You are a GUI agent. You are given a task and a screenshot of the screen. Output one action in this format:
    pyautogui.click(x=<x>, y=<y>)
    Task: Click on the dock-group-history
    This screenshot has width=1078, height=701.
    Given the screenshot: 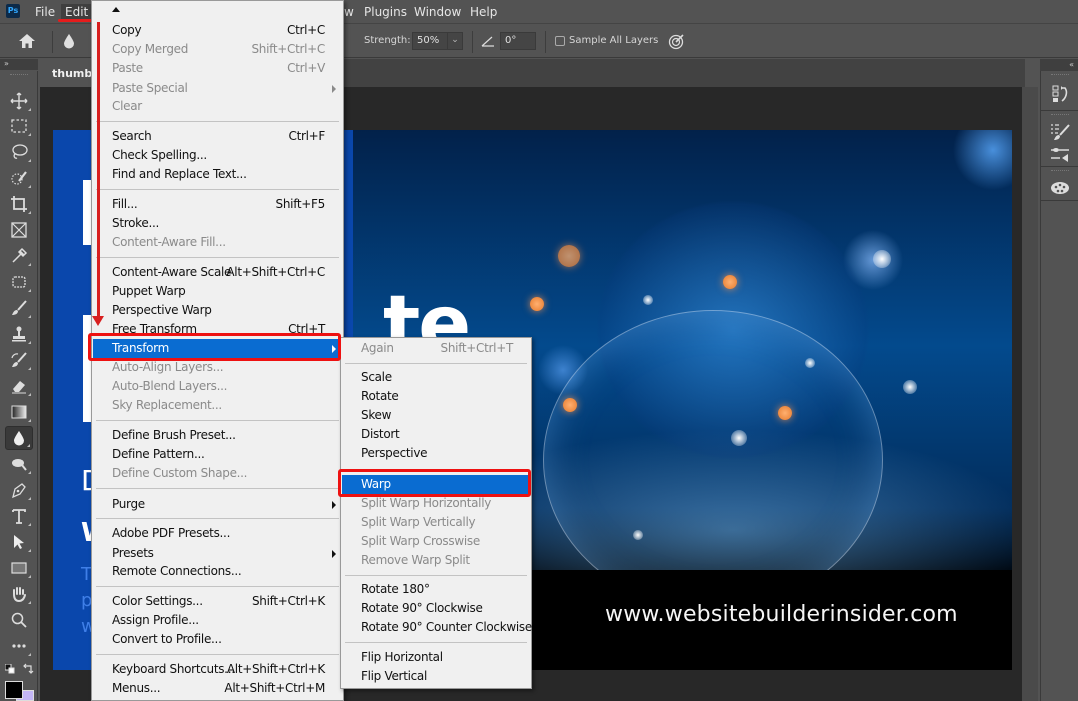 What is the action you would take?
    pyautogui.click(x=1059, y=91)
    